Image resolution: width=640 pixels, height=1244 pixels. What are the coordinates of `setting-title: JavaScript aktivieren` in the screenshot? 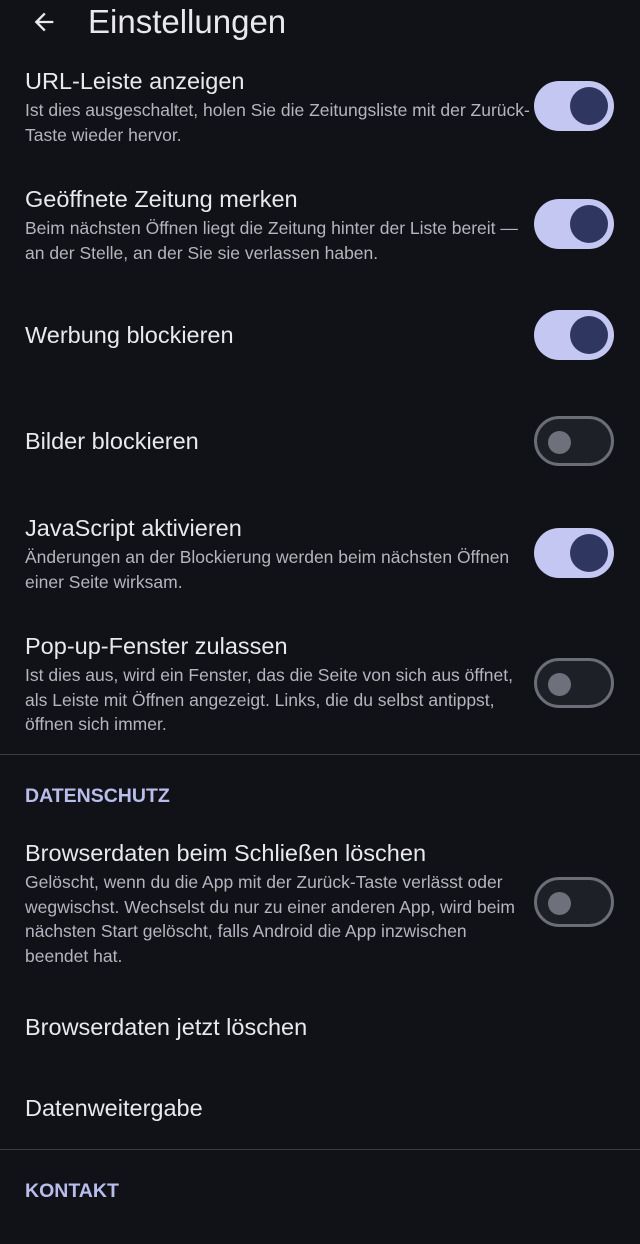 It's located at (133, 528).